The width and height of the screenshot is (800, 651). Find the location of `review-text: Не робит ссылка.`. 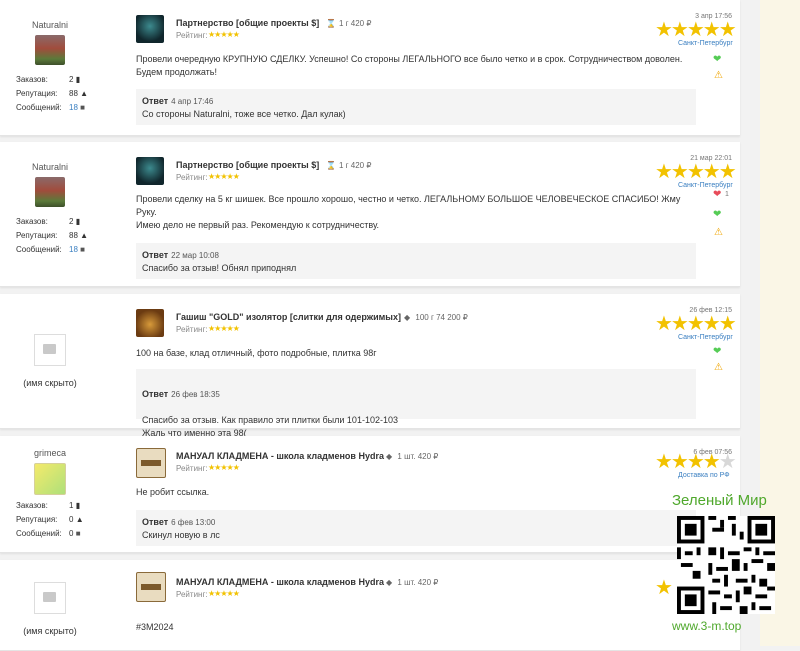

review-text: Не робит ссылка. is located at coordinates (173, 492).